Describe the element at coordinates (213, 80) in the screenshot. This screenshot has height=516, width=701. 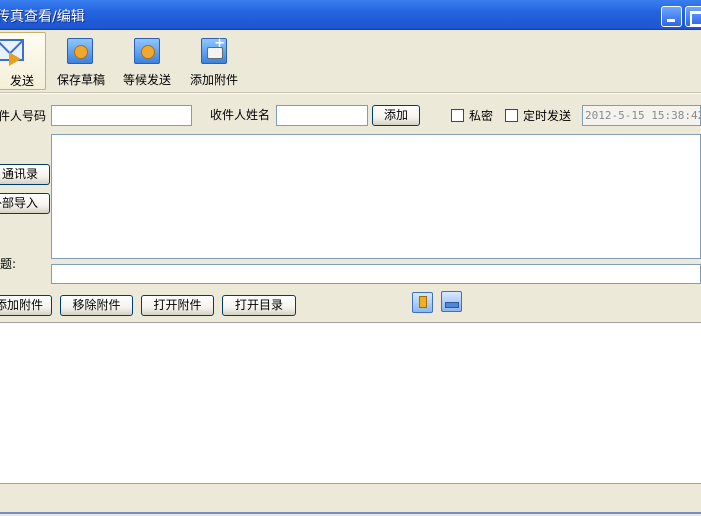
I see `toolbar-add-attachment-label: 添加附件` at that location.